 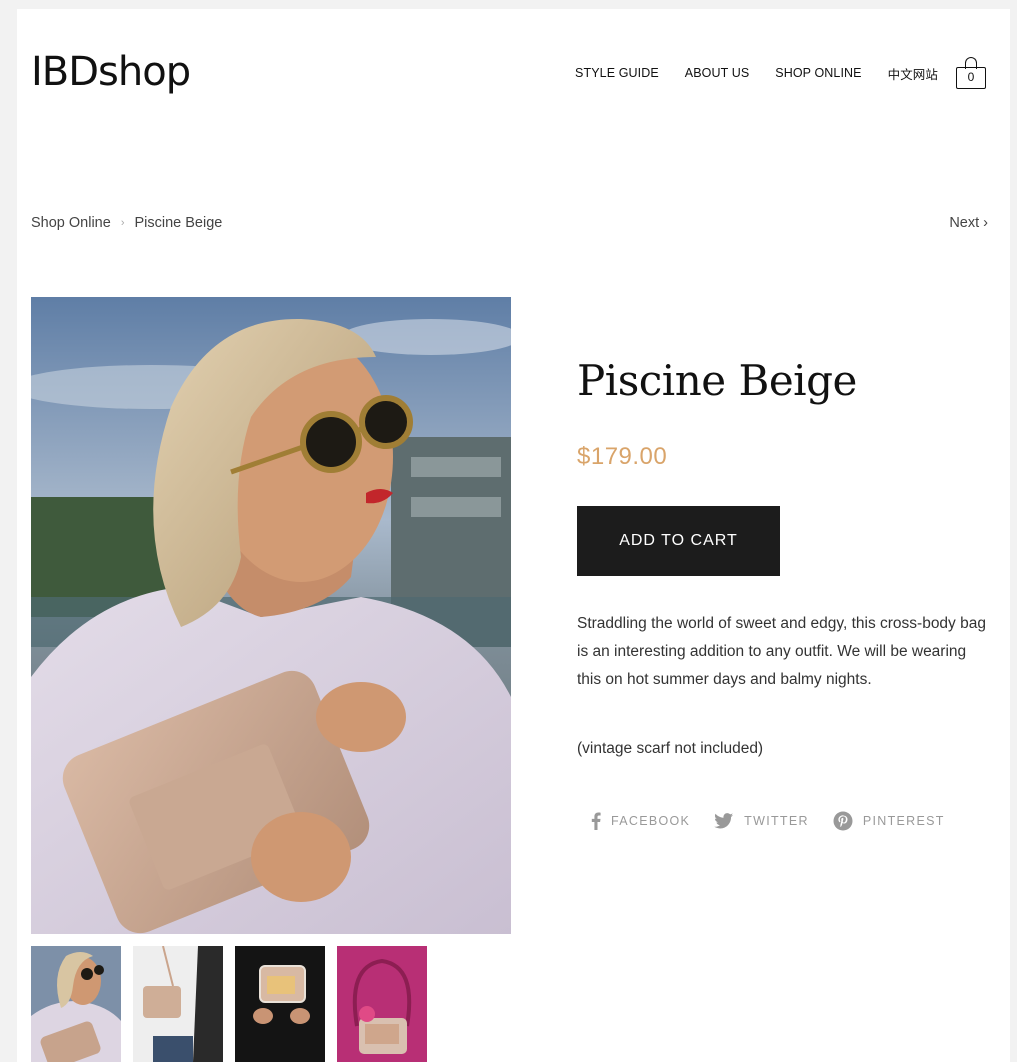 I want to click on product-price: $179.00, so click(x=622, y=456).